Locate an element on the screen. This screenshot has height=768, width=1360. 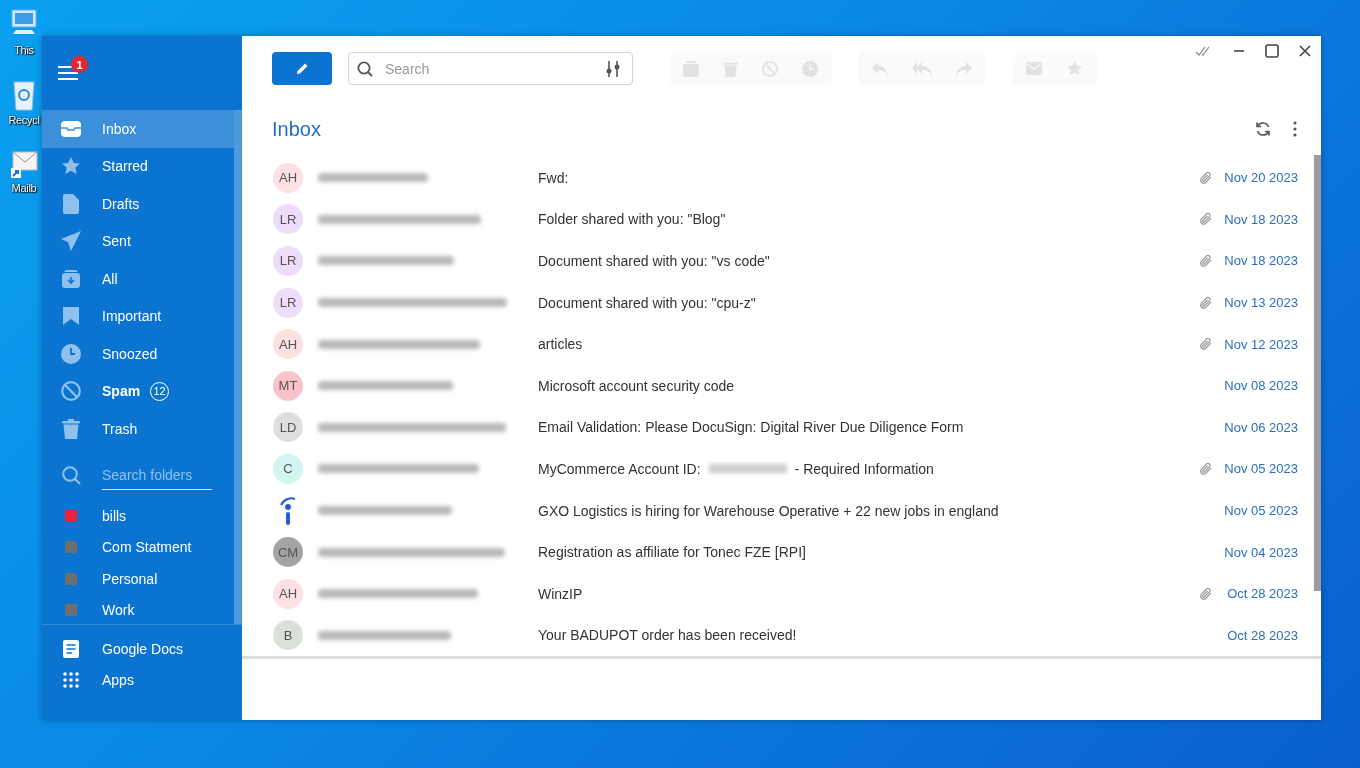
desktop-icon-label: This is located at coordinates (24, 50).